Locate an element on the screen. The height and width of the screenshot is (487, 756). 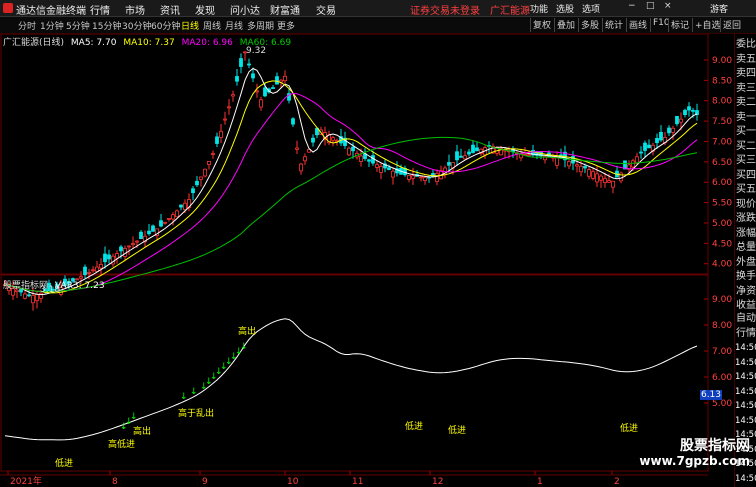
quote-label: 外盘 is located at coordinates (746, 262).